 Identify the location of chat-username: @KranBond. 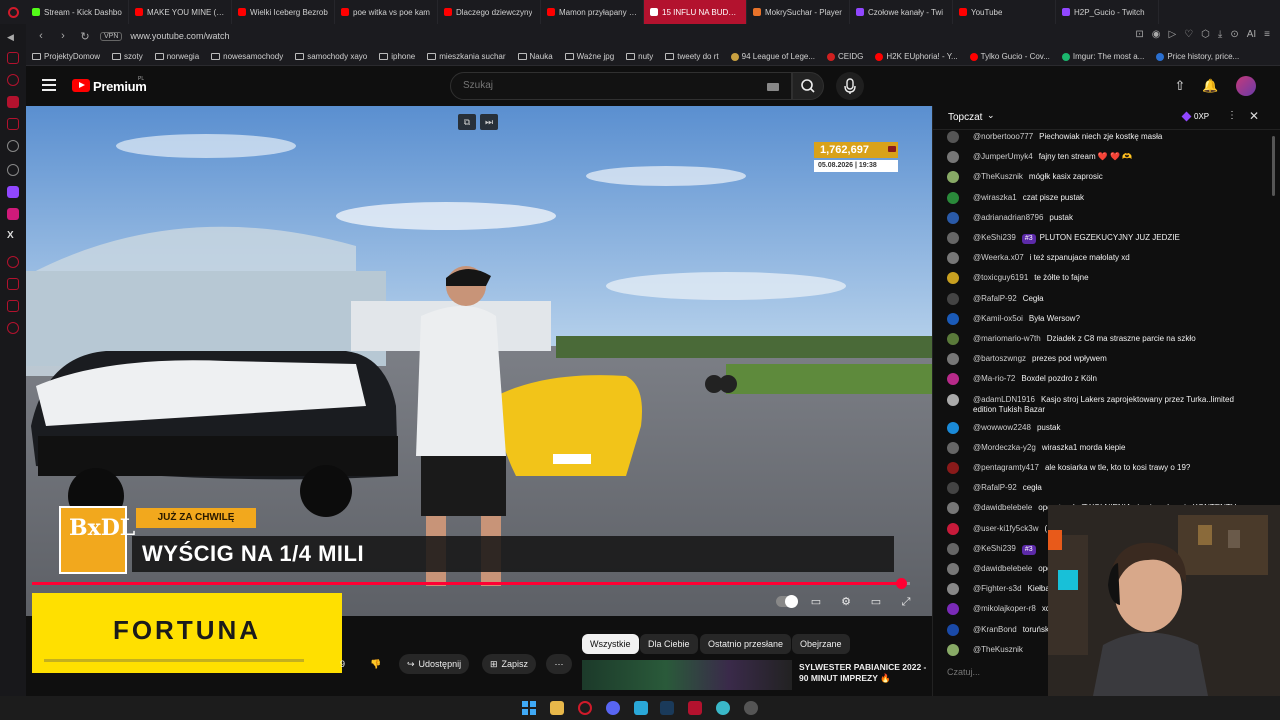
(995, 629).